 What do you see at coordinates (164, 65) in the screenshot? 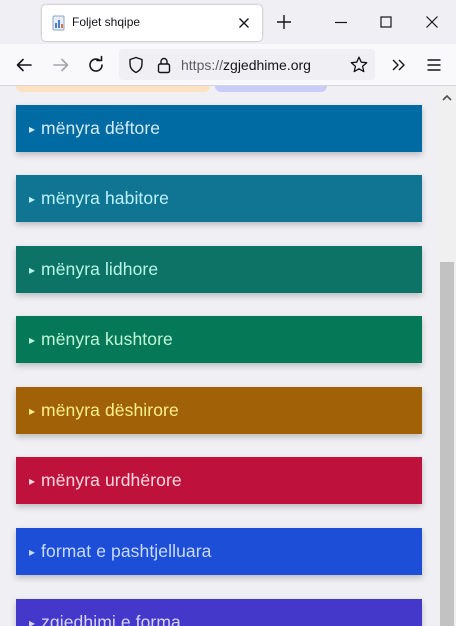
I see `lock-icon` at bounding box center [164, 65].